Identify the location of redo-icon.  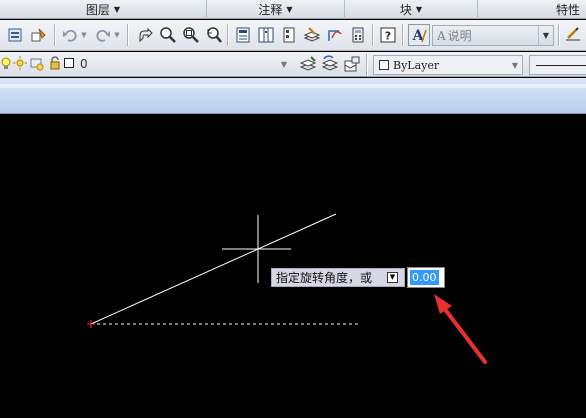
(103, 35).